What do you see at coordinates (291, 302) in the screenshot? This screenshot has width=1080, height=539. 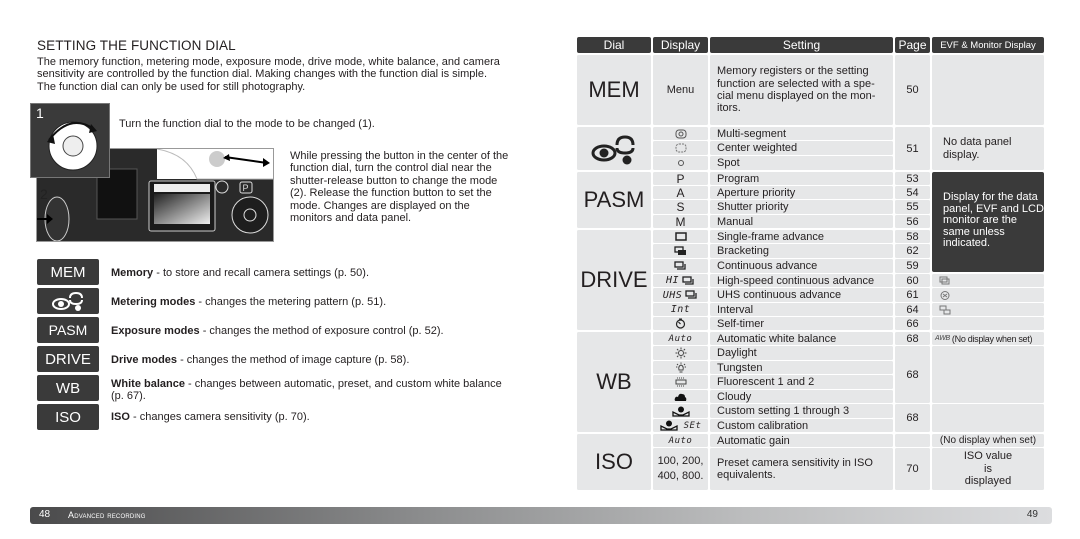 I see `legend-desc: - changes the metering pattern (p. 51).` at bounding box center [291, 302].